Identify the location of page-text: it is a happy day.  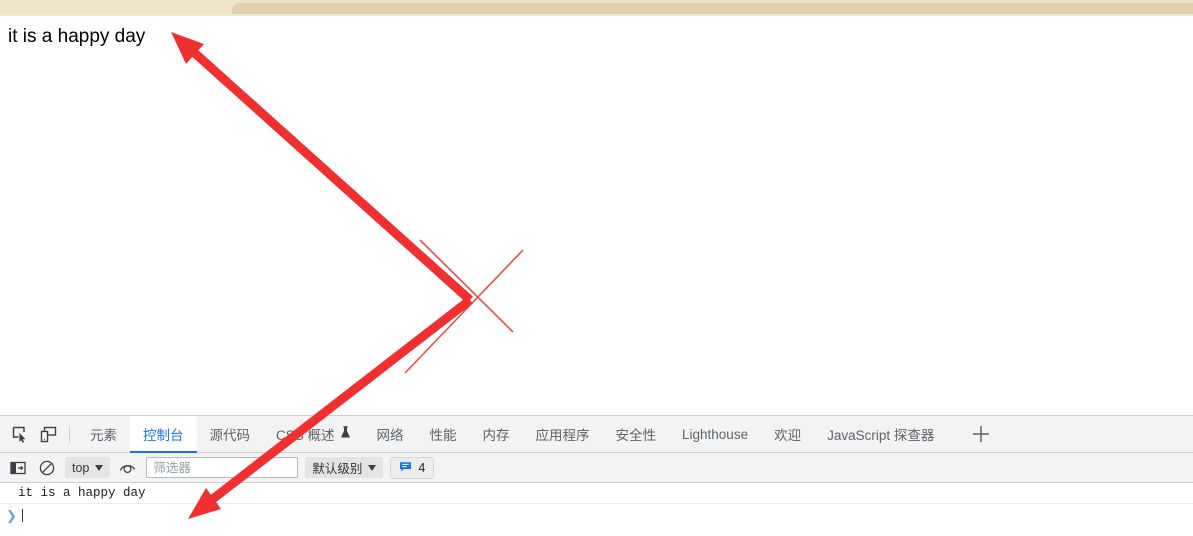
(77, 36).